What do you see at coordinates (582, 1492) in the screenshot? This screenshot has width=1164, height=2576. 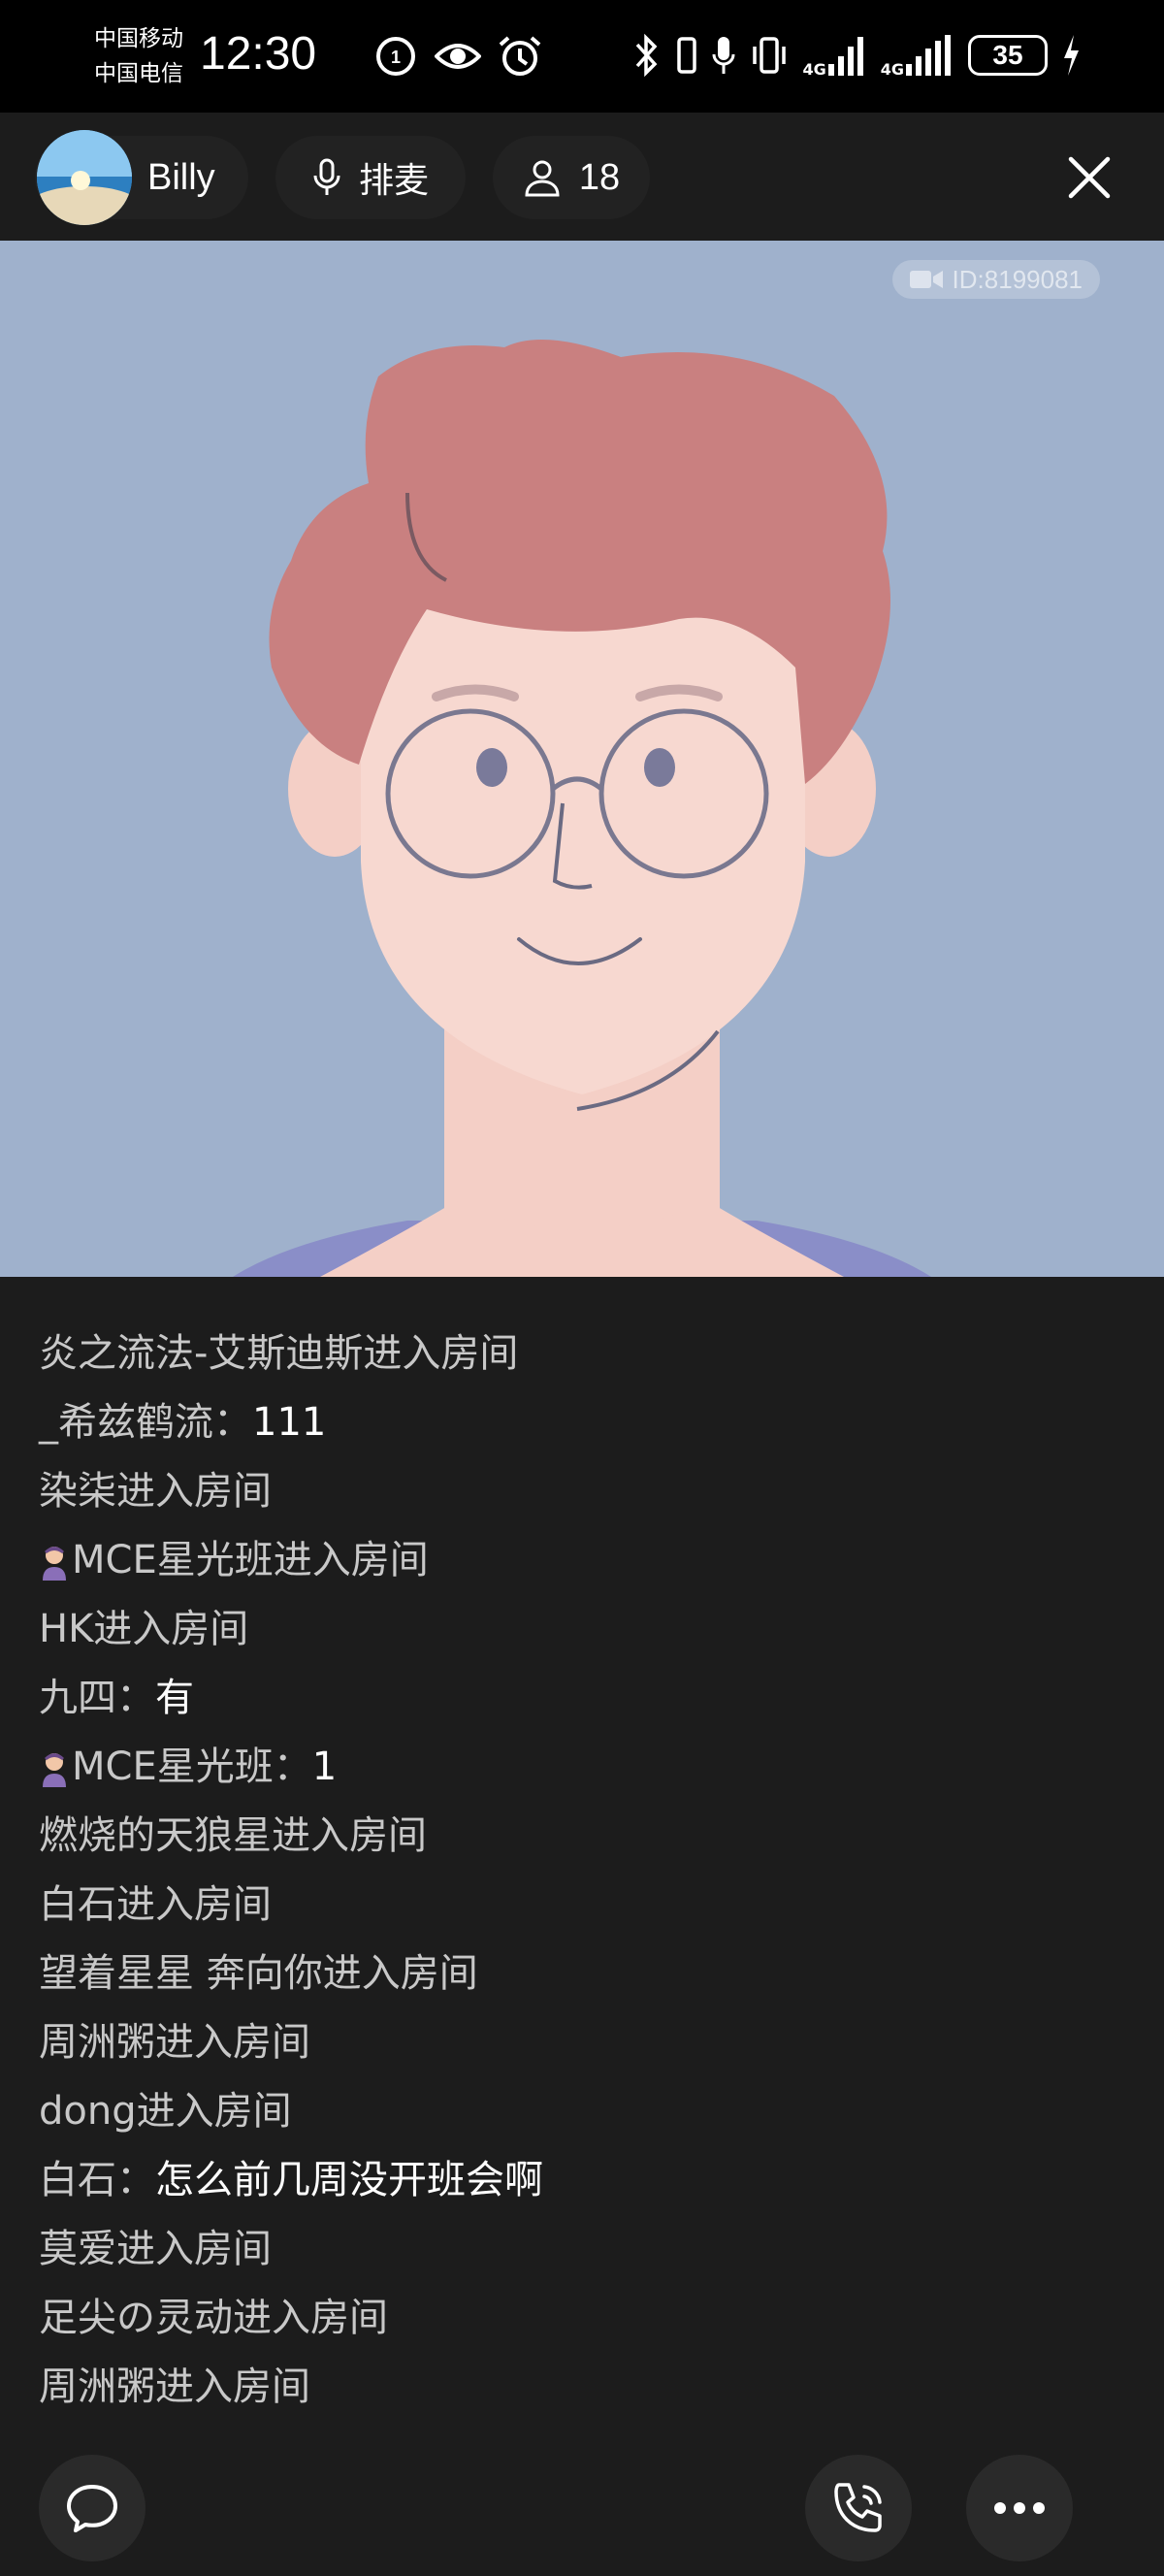 I see `chat-message: 染柒进入房间` at bounding box center [582, 1492].